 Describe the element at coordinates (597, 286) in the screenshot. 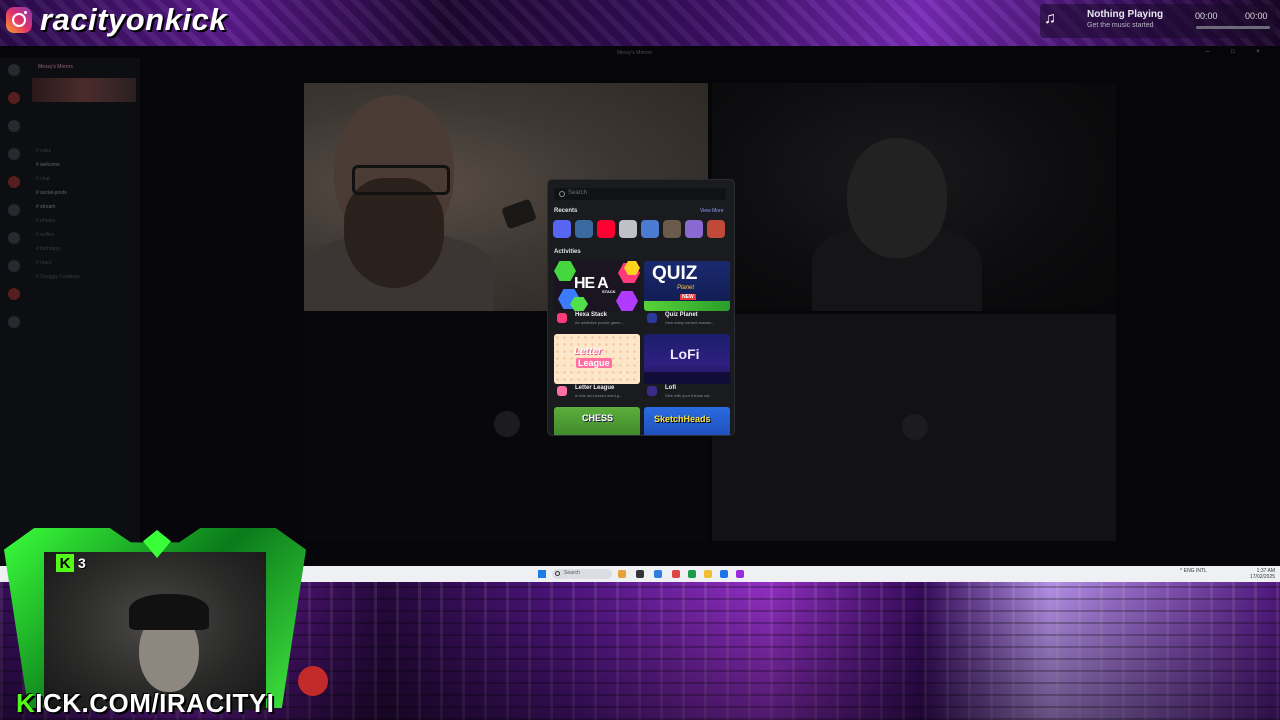

I see `activity-tile-hexa-stack: HE A STACK` at that location.